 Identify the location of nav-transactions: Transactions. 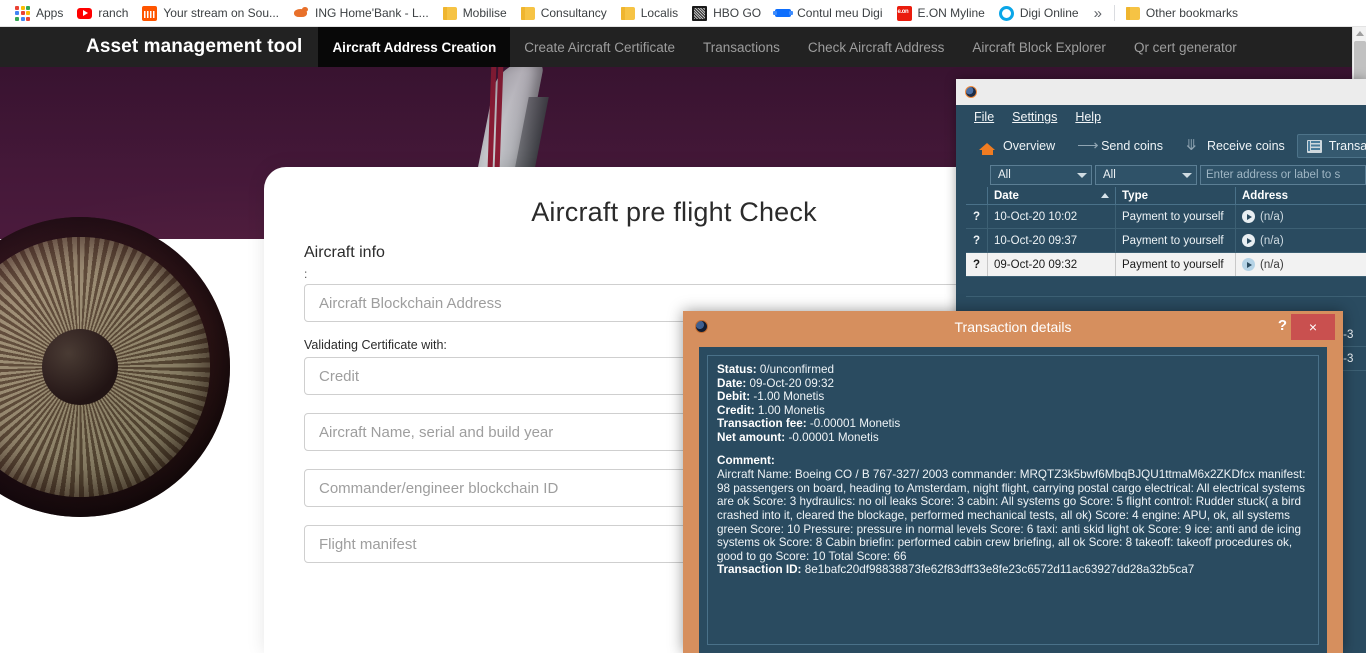
(741, 47).